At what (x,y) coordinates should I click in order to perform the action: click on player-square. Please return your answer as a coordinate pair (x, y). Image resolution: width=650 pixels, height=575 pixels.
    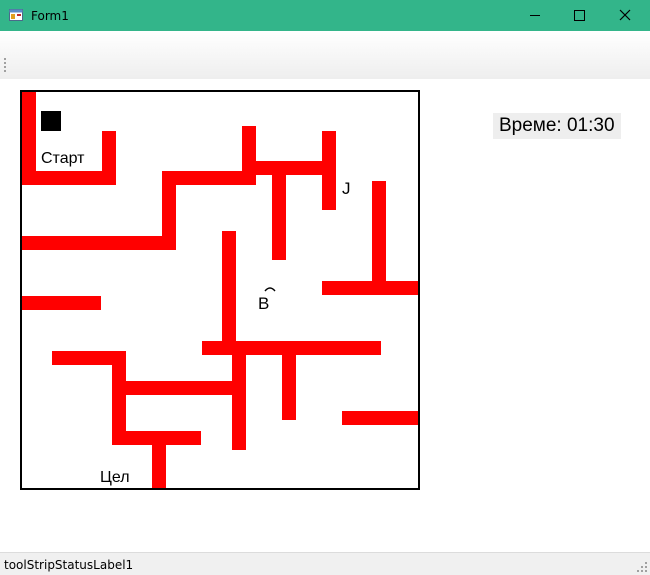
    Looking at the image, I should click on (51, 121).